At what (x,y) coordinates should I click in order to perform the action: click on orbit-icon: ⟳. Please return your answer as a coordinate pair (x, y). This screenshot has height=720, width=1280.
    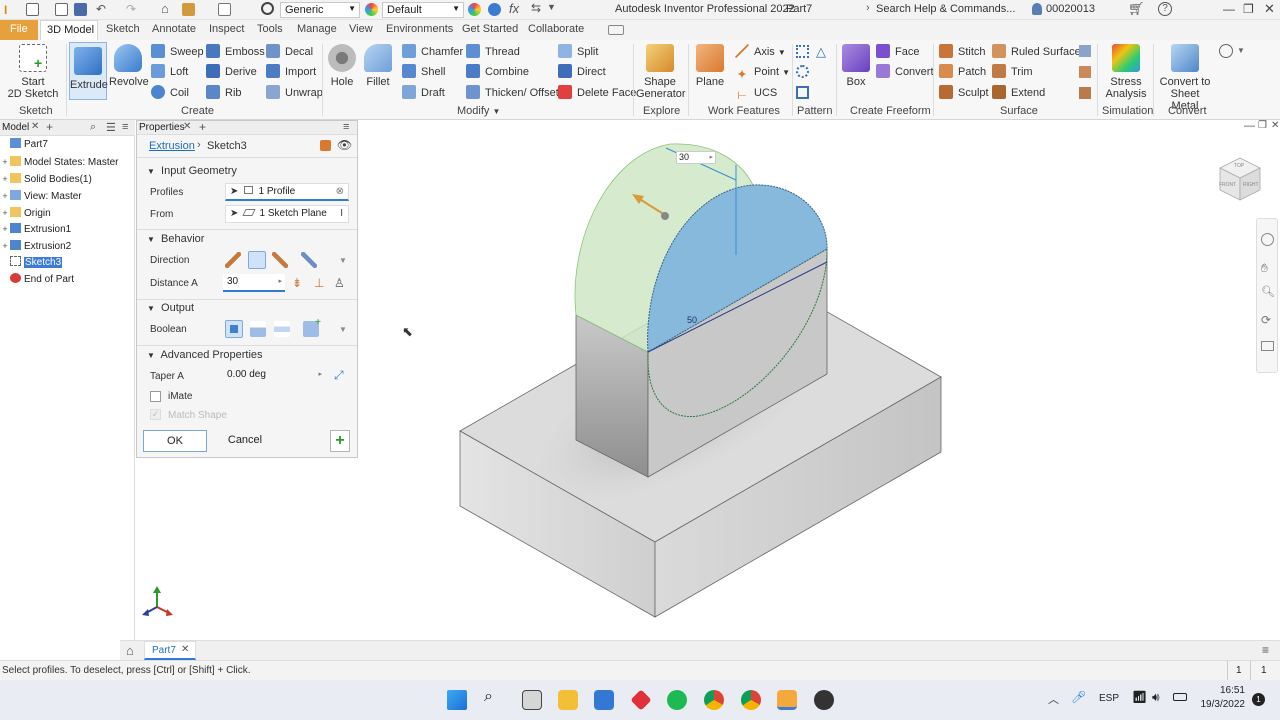
    Looking at the image, I should click on (1266, 320).